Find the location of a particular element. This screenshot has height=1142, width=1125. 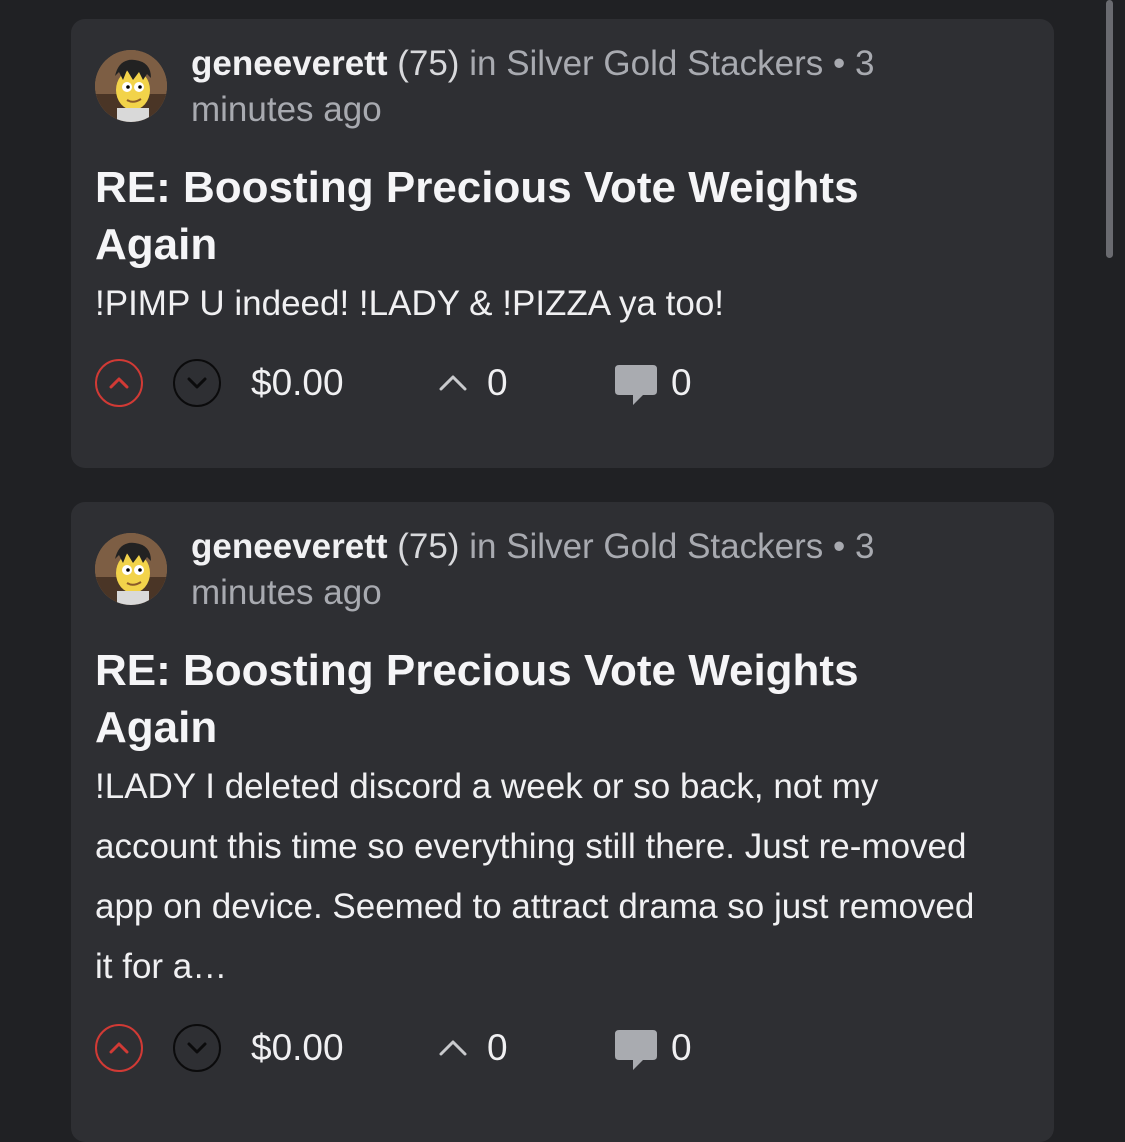

post-body: !PIMP U indeed! !LADY & !PIZZA ya too! is located at coordinates (547, 304).